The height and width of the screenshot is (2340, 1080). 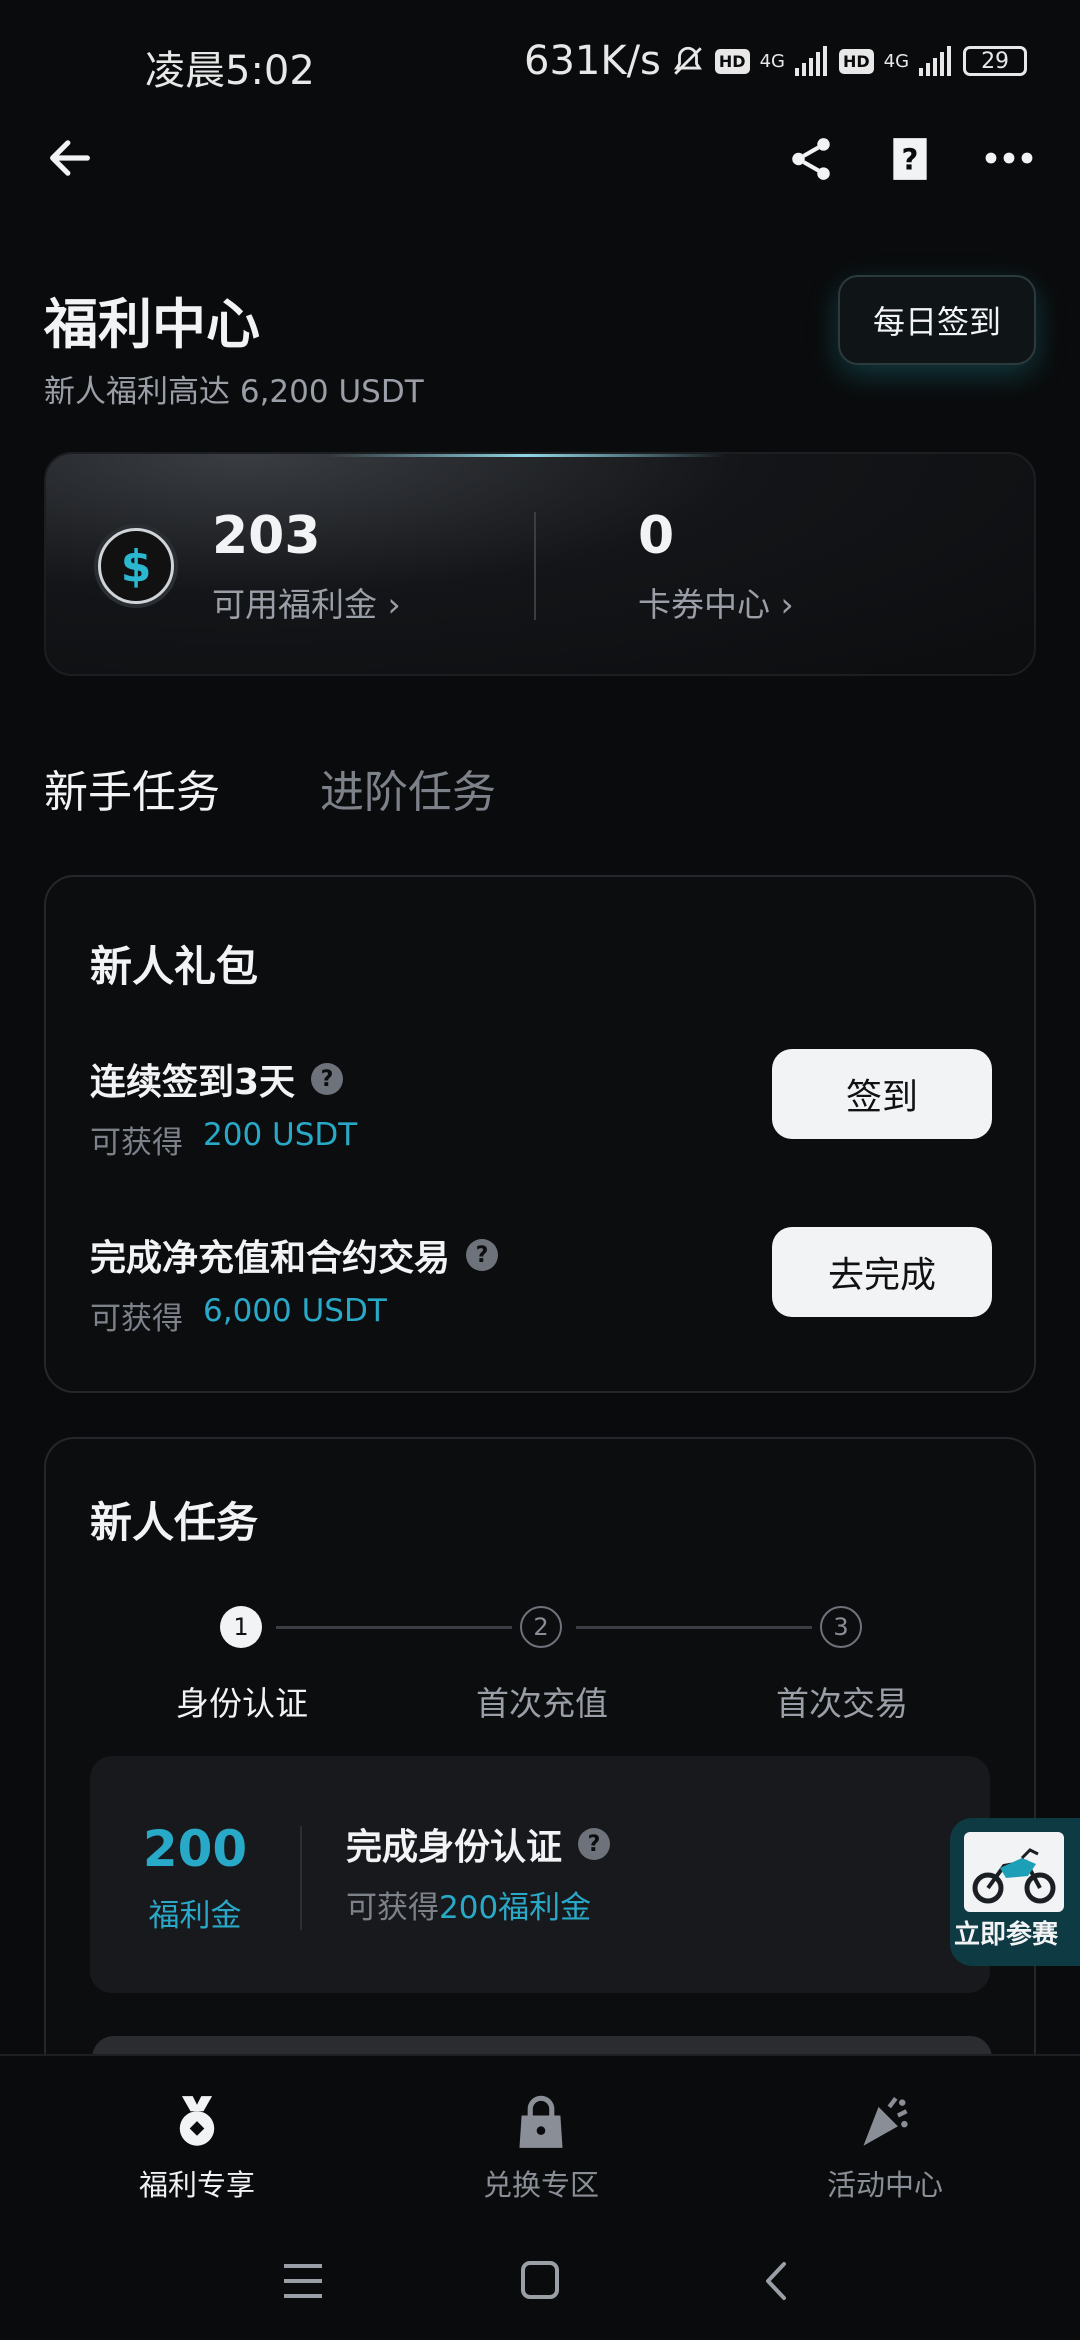 What do you see at coordinates (810, 61) in the screenshot?
I see `signal-bars-icon` at bounding box center [810, 61].